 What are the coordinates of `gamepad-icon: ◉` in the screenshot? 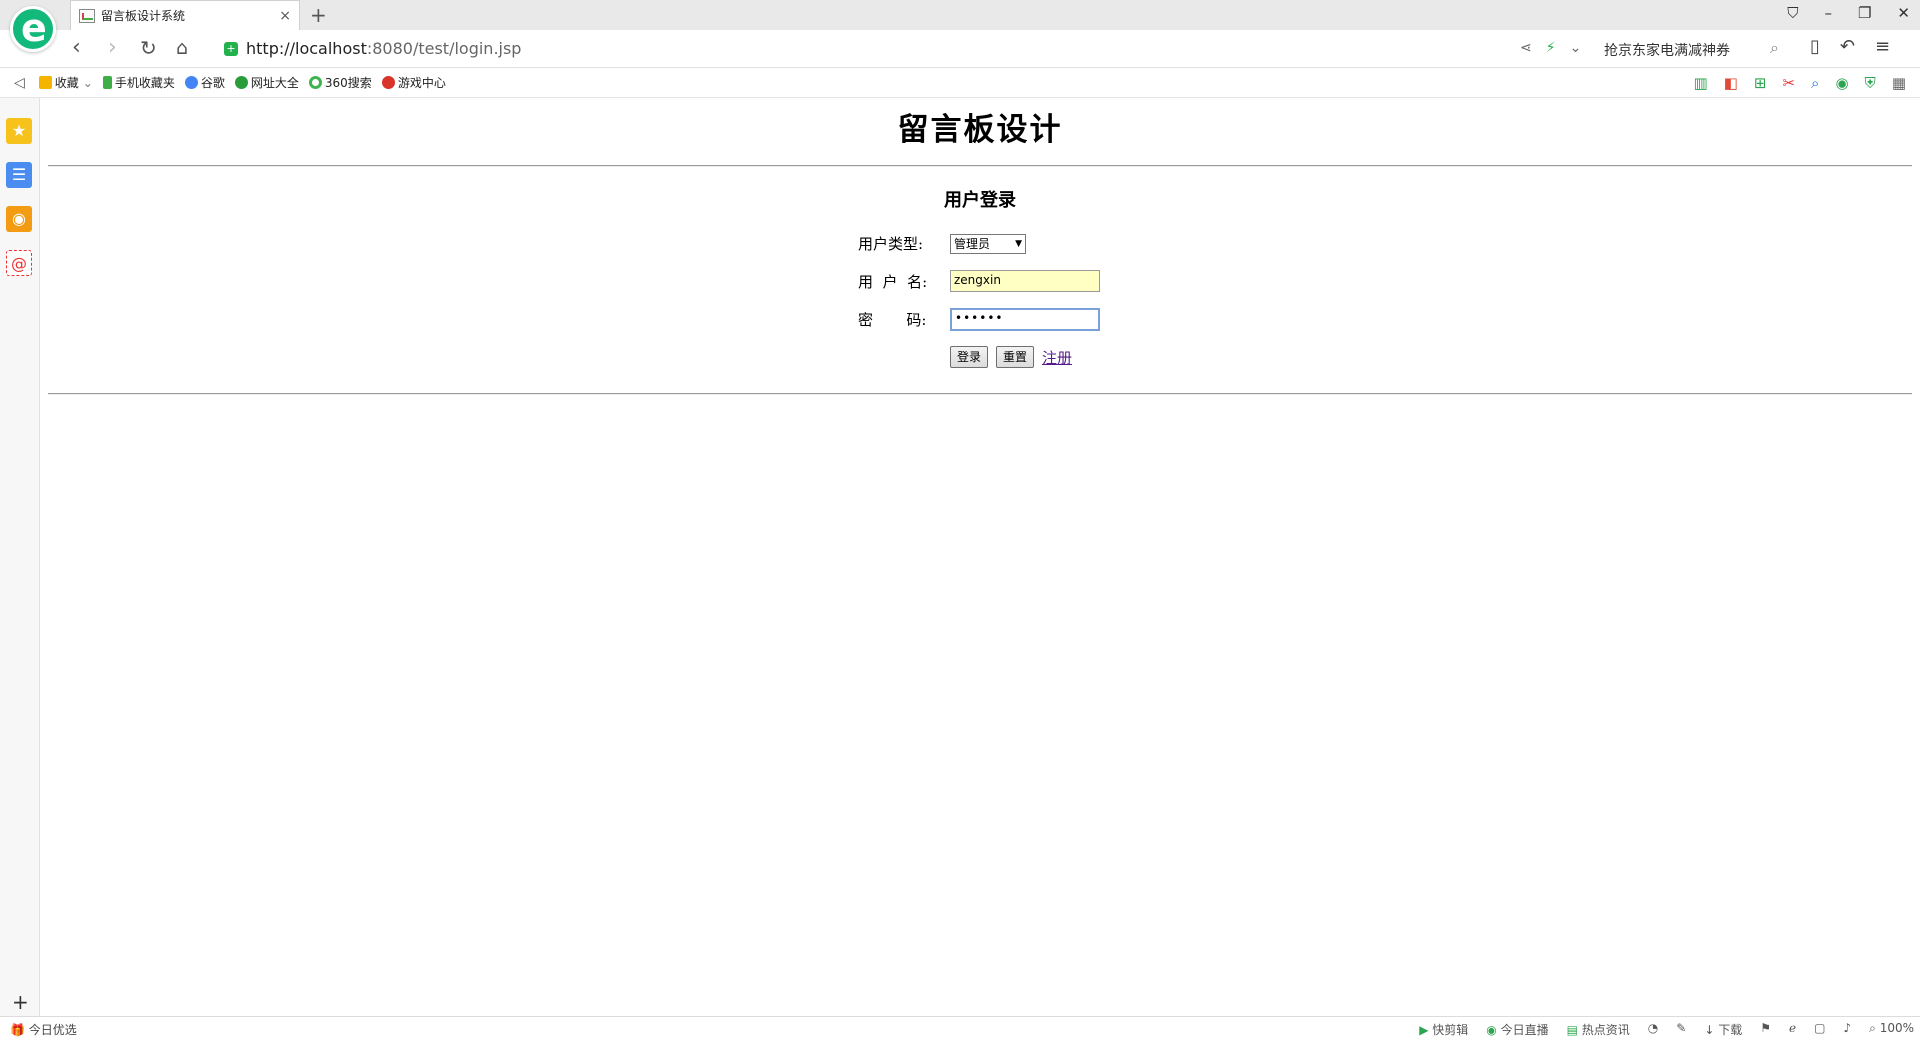 It's located at (1841, 83).